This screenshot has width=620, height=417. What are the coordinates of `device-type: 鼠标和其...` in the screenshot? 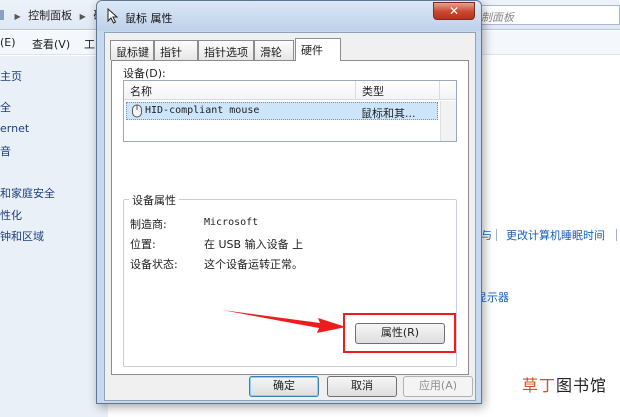 It's located at (388, 113).